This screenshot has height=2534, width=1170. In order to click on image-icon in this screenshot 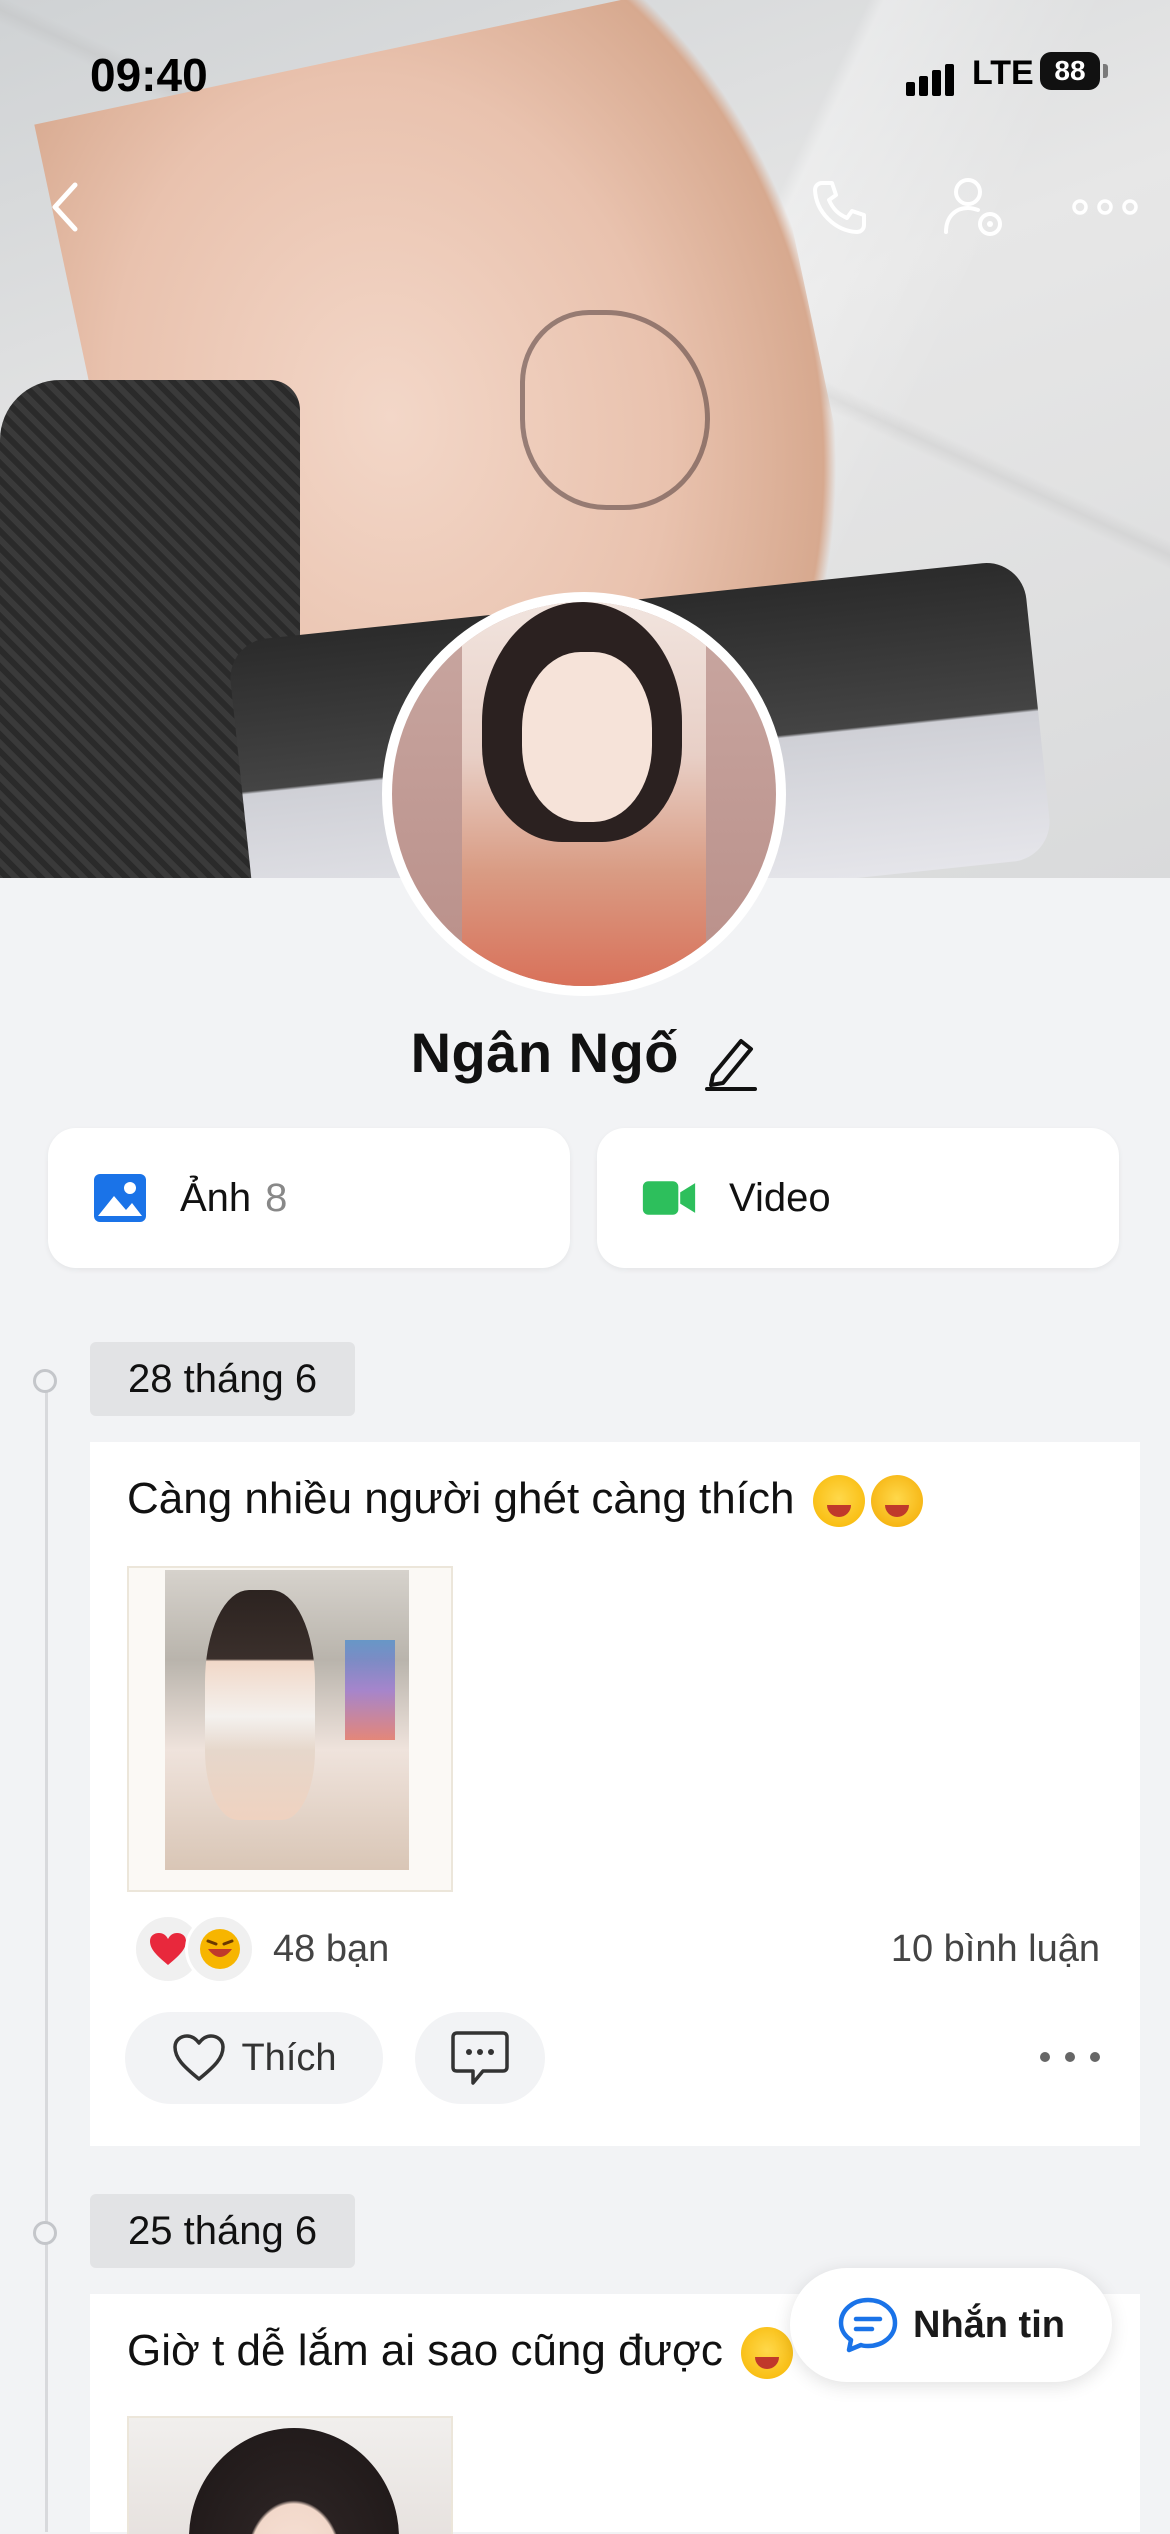, I will do `click(120, 1198)`.